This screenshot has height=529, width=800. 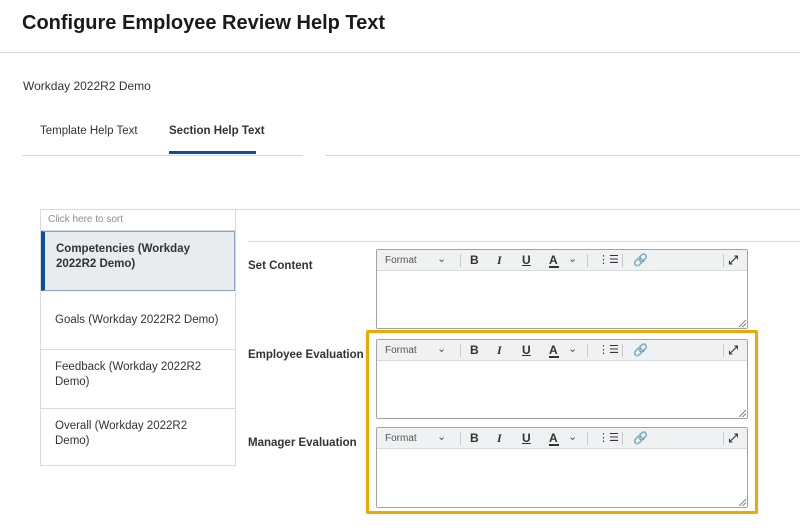 What do you see at coordinates (212, 152) in the screenshot?
I see `active-tab-indicator` at bounding box center [212, 152].